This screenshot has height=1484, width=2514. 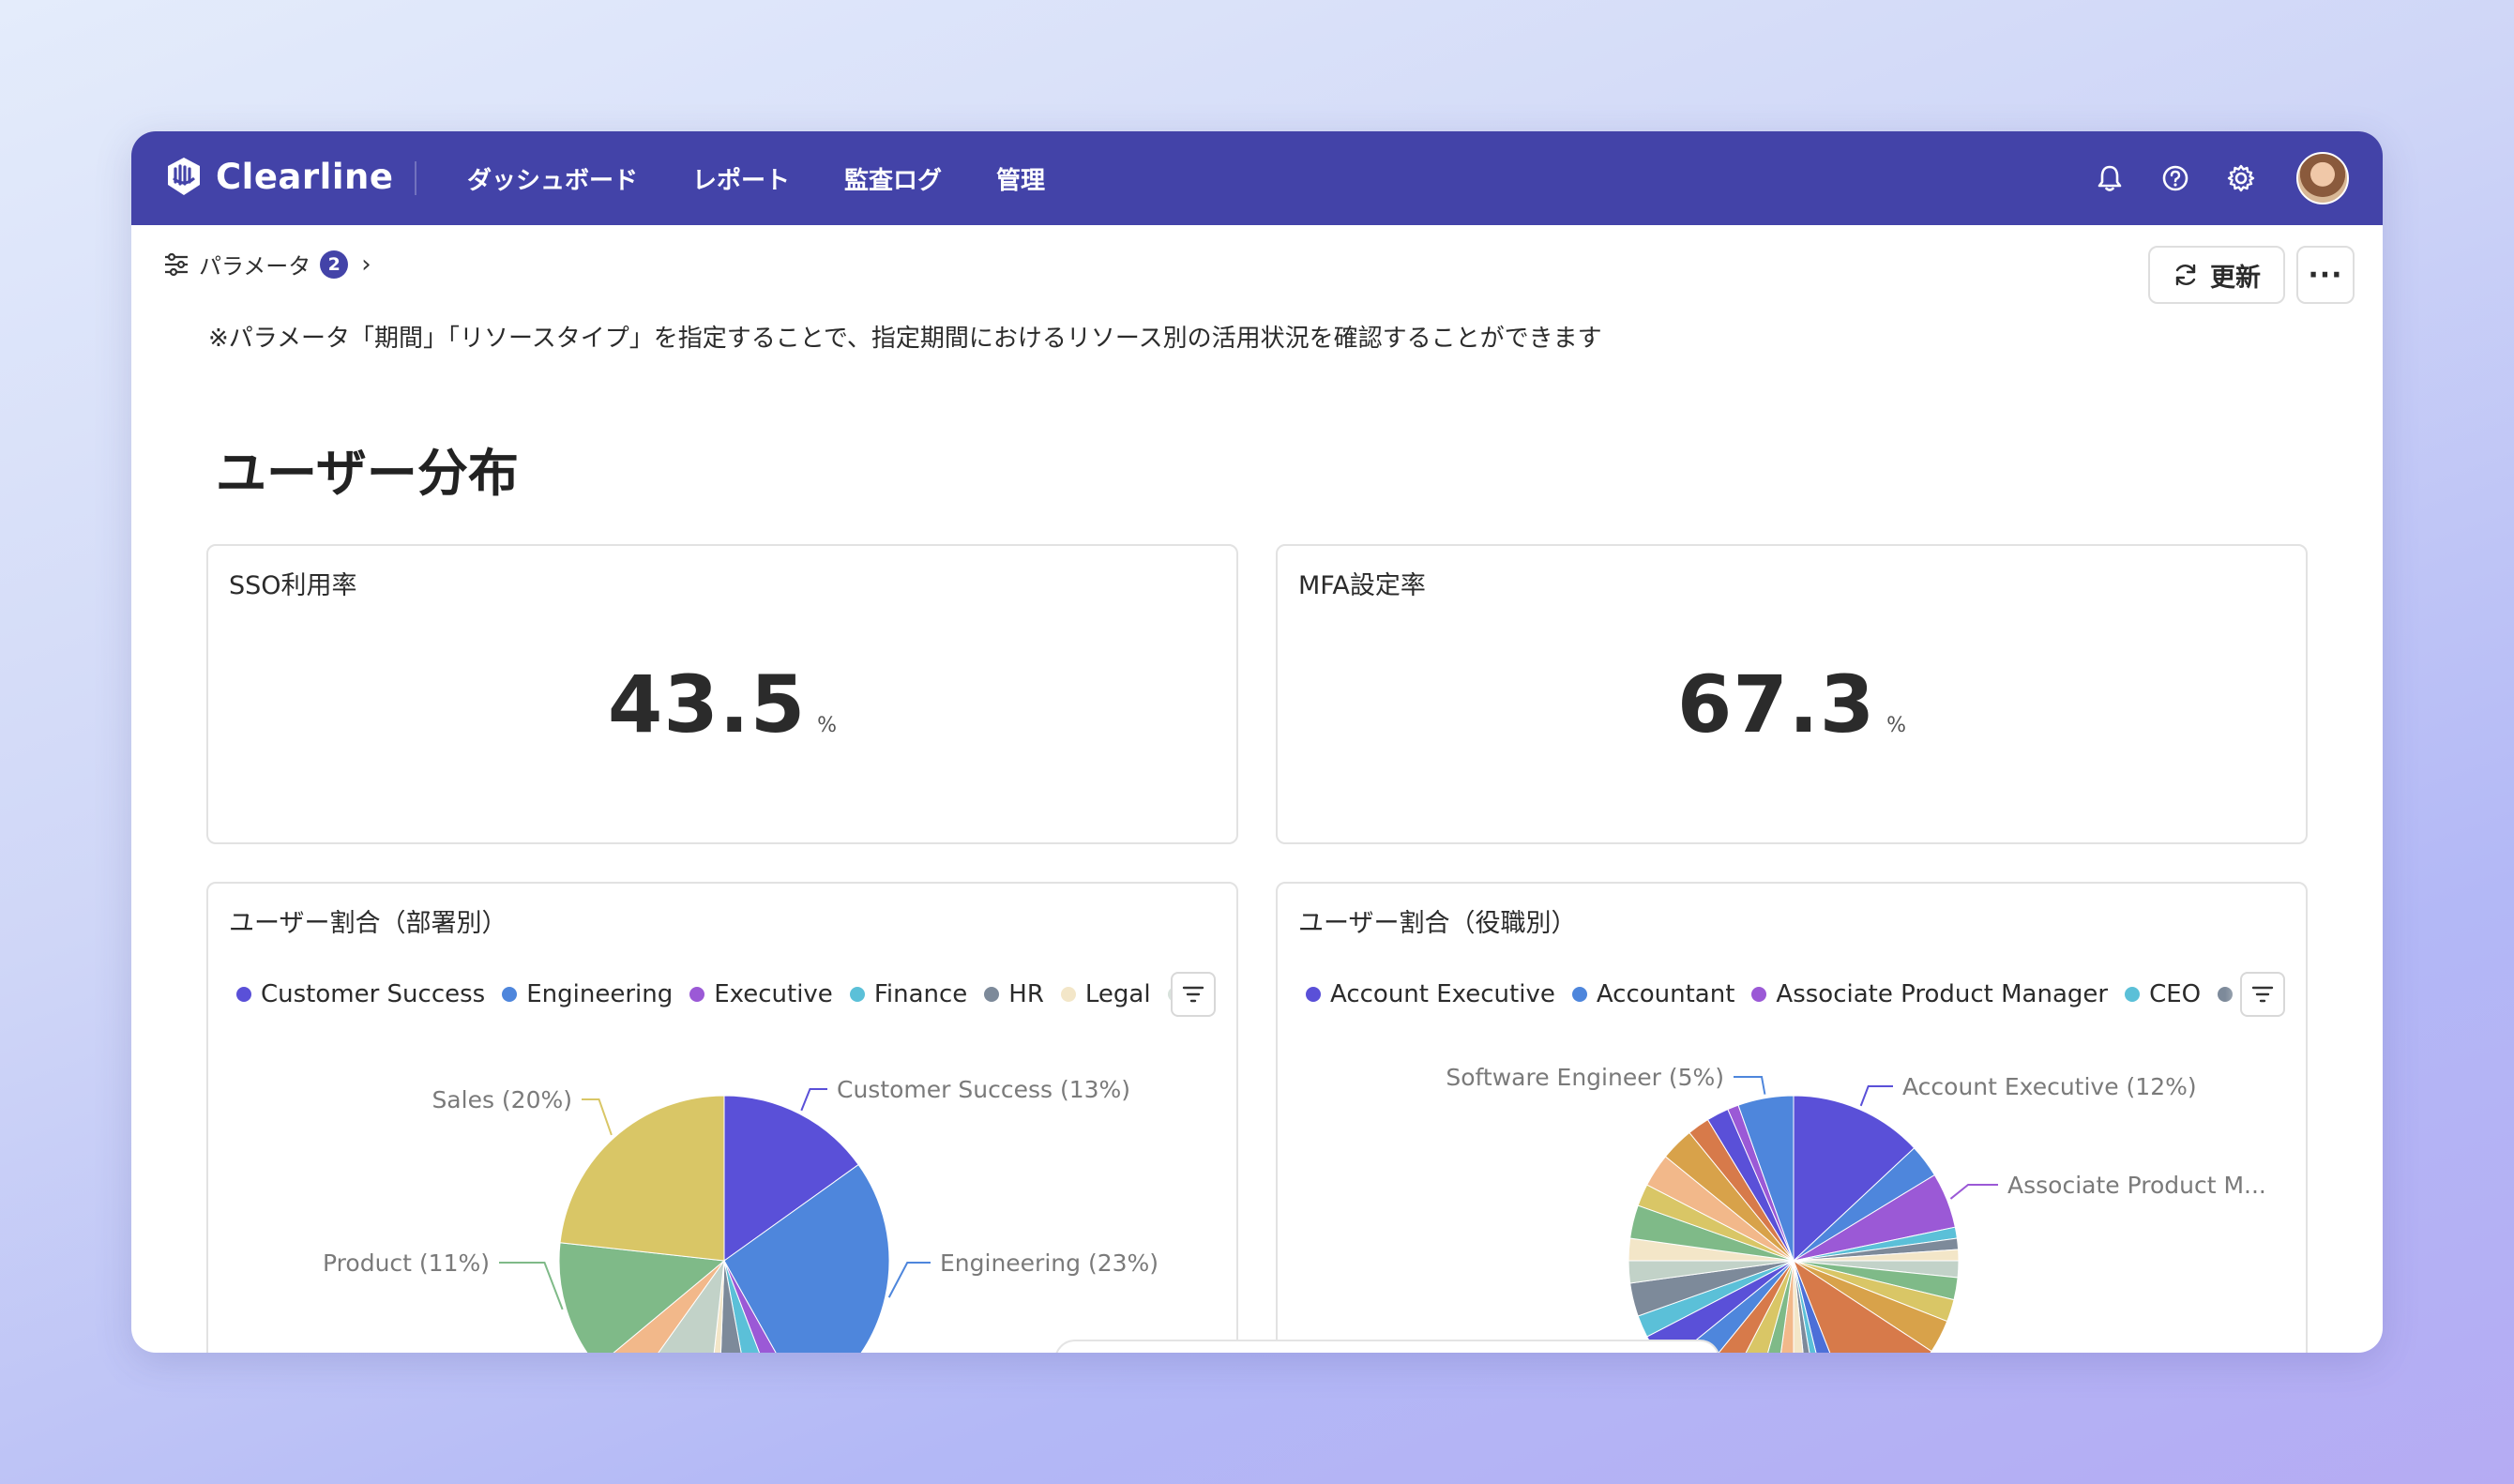 I want to click on slice-label: Engineering (23%), so click(x=1049, y=1263).